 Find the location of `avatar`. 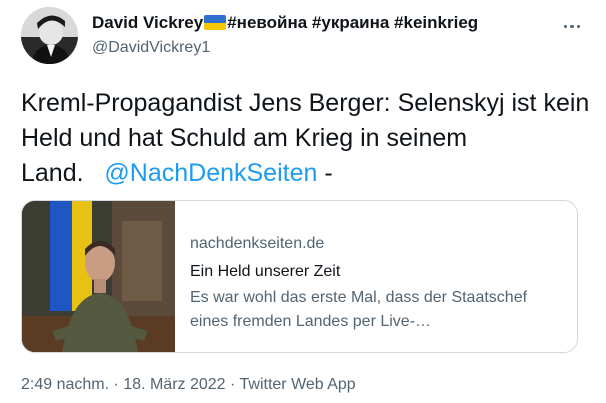

avatar is located at coordinates (49, 35).